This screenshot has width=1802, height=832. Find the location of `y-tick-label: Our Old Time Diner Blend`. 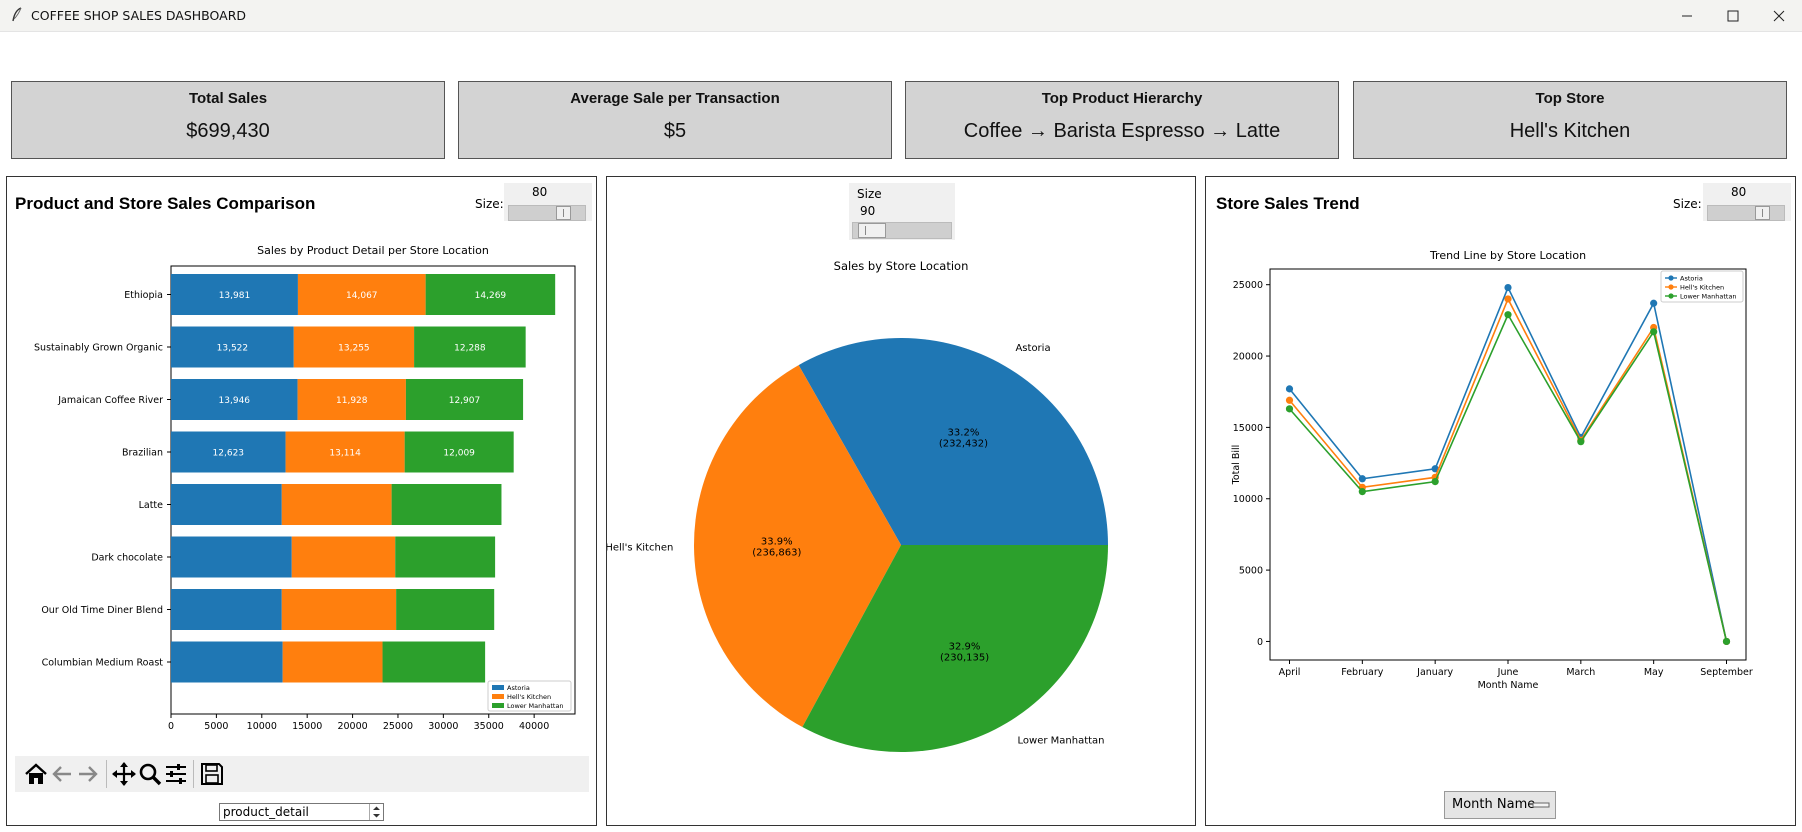

y-tick-label: Our Old Time Diner Blend is located at coordinates (102, 610).